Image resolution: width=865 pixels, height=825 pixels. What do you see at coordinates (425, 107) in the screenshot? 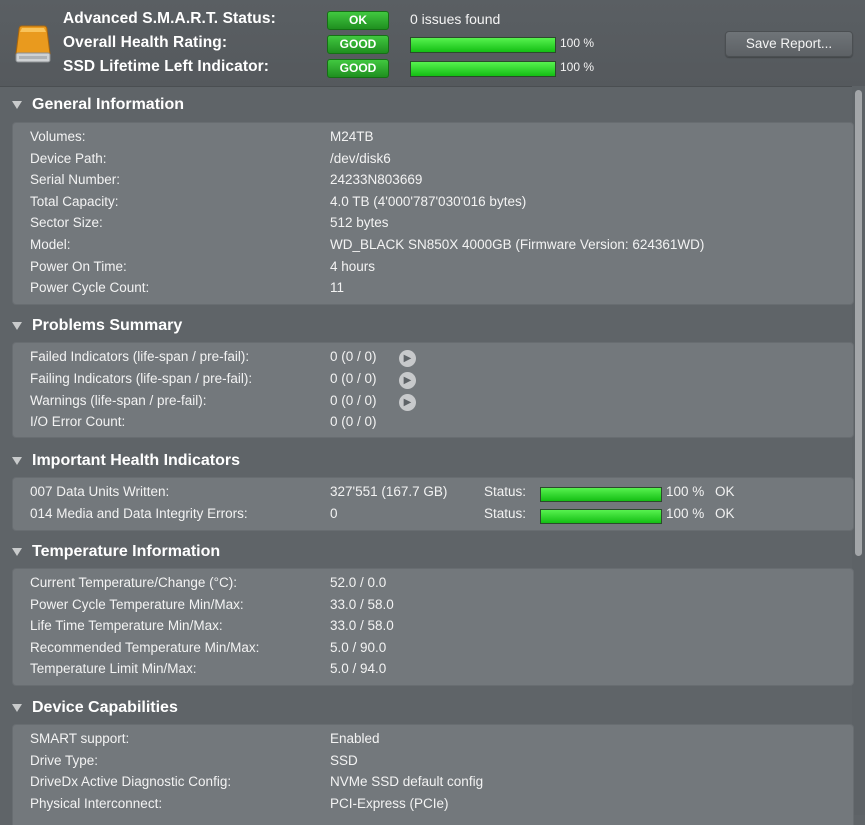
I see `section-general-header: General Information` at bounding box center [425, 107].